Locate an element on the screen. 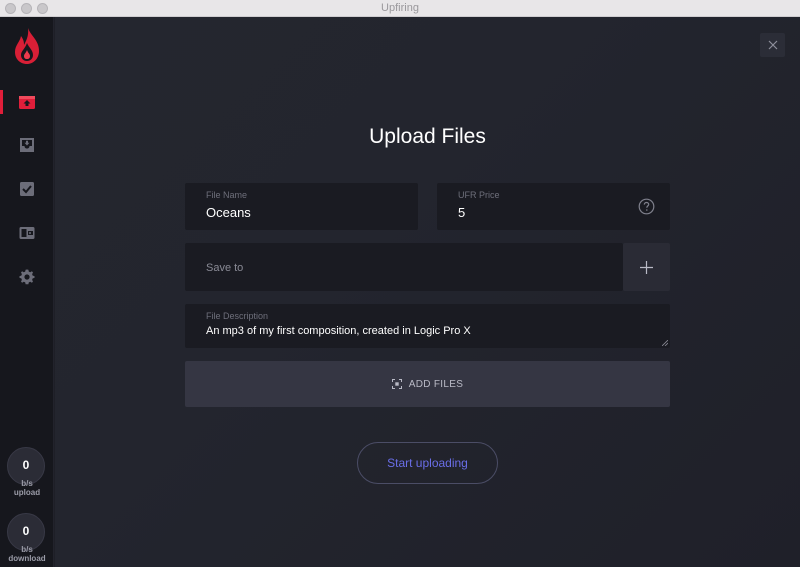  gear-icon is located at coordinates (27, 277).